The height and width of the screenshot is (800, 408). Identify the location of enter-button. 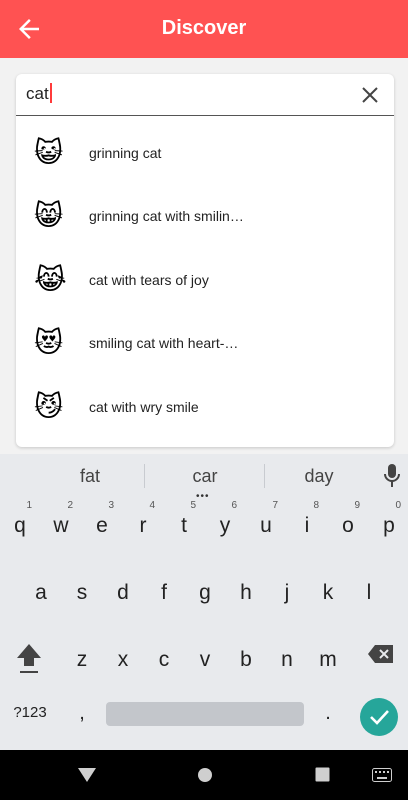
(379, 717).